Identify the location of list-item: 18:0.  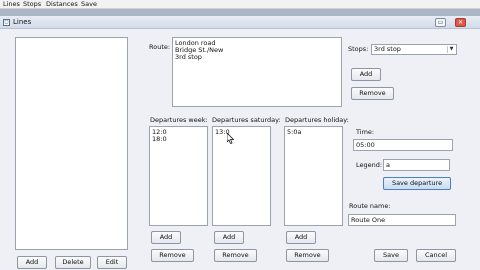
(178, 139).